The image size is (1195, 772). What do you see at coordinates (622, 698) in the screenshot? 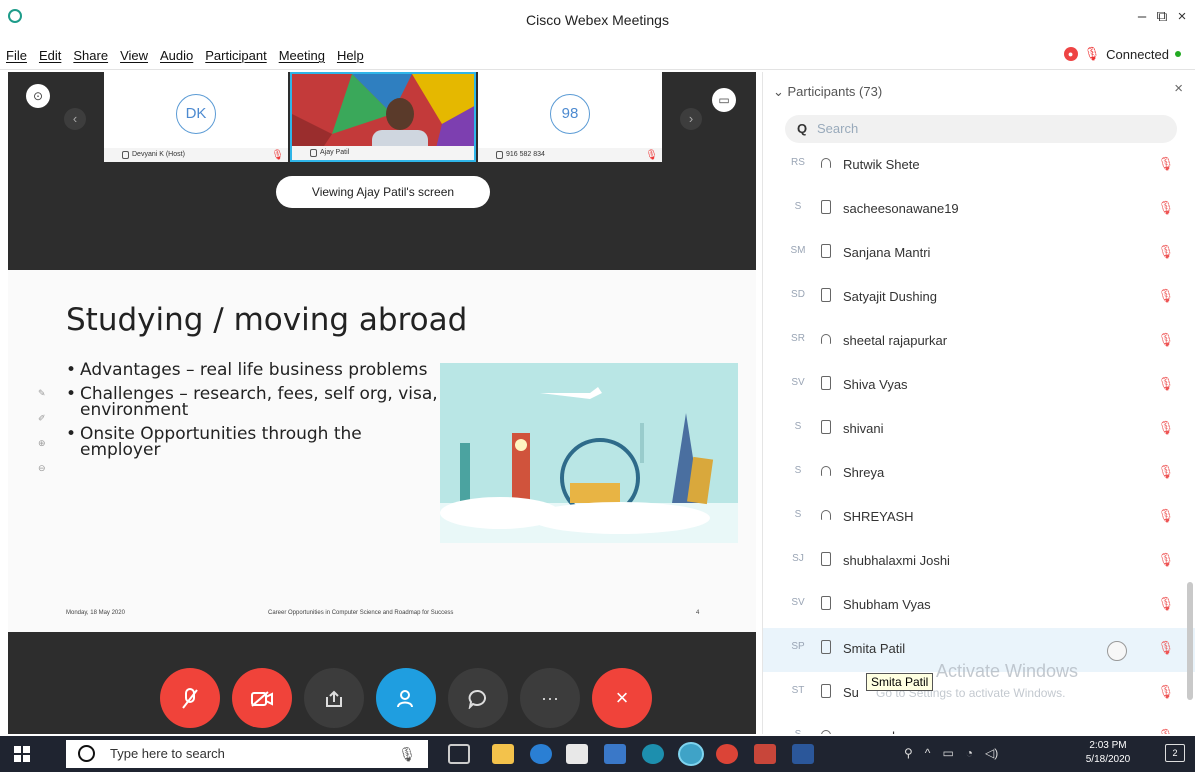
I see `leave-meeting-button: ×` at bounding box center [622, 698].